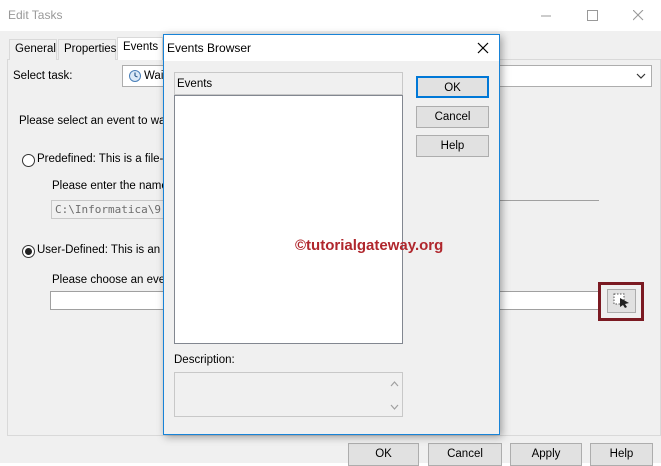  What do you see at coordinates (549, 200) in the screenshot?
I see `predefined-field-edge` at bounding box center [549, 200].